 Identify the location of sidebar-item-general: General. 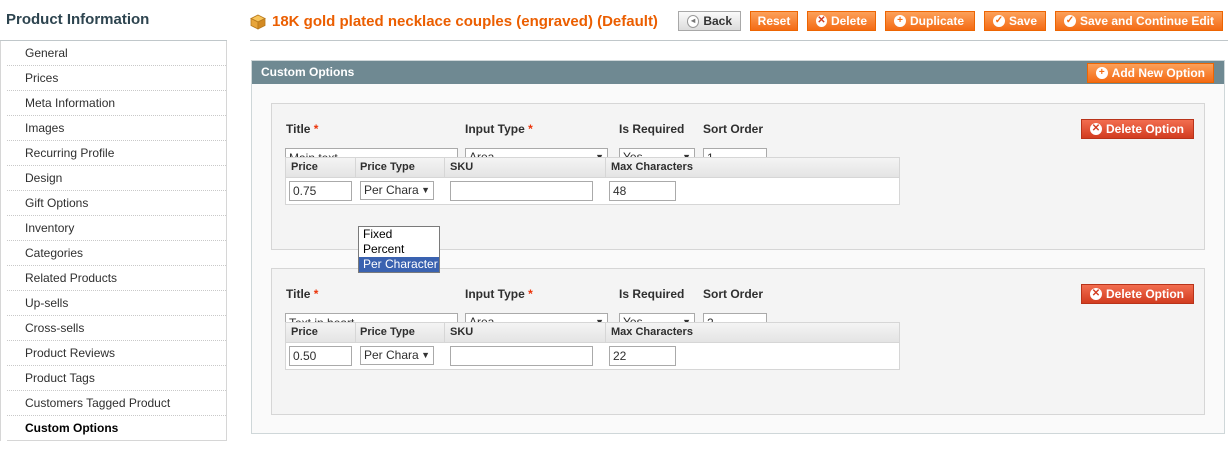
(116, 53).